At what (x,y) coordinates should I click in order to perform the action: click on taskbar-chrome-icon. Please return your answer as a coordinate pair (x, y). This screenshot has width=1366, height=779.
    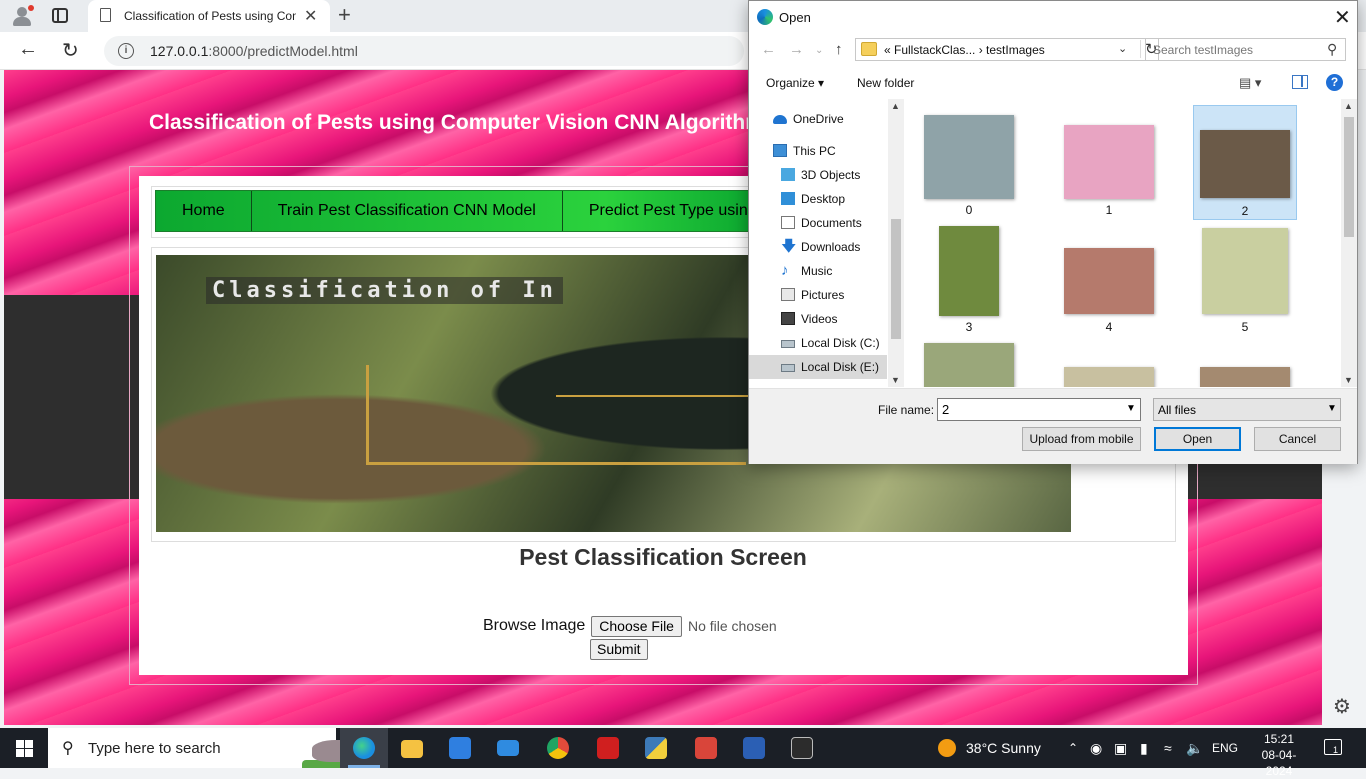
    Looking at the image, I should click on (558, 748).